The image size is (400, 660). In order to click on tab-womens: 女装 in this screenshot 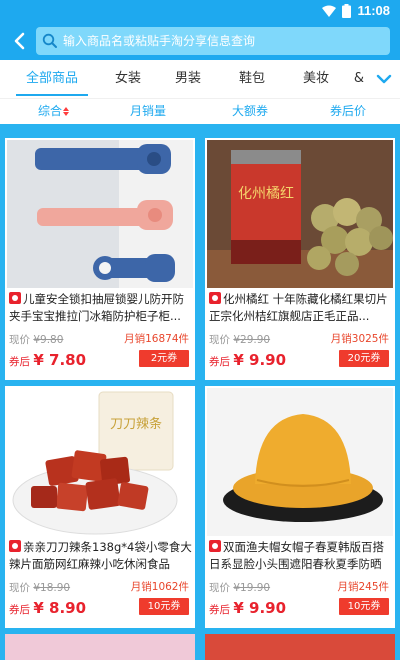, I will do `click(128, 79)`.